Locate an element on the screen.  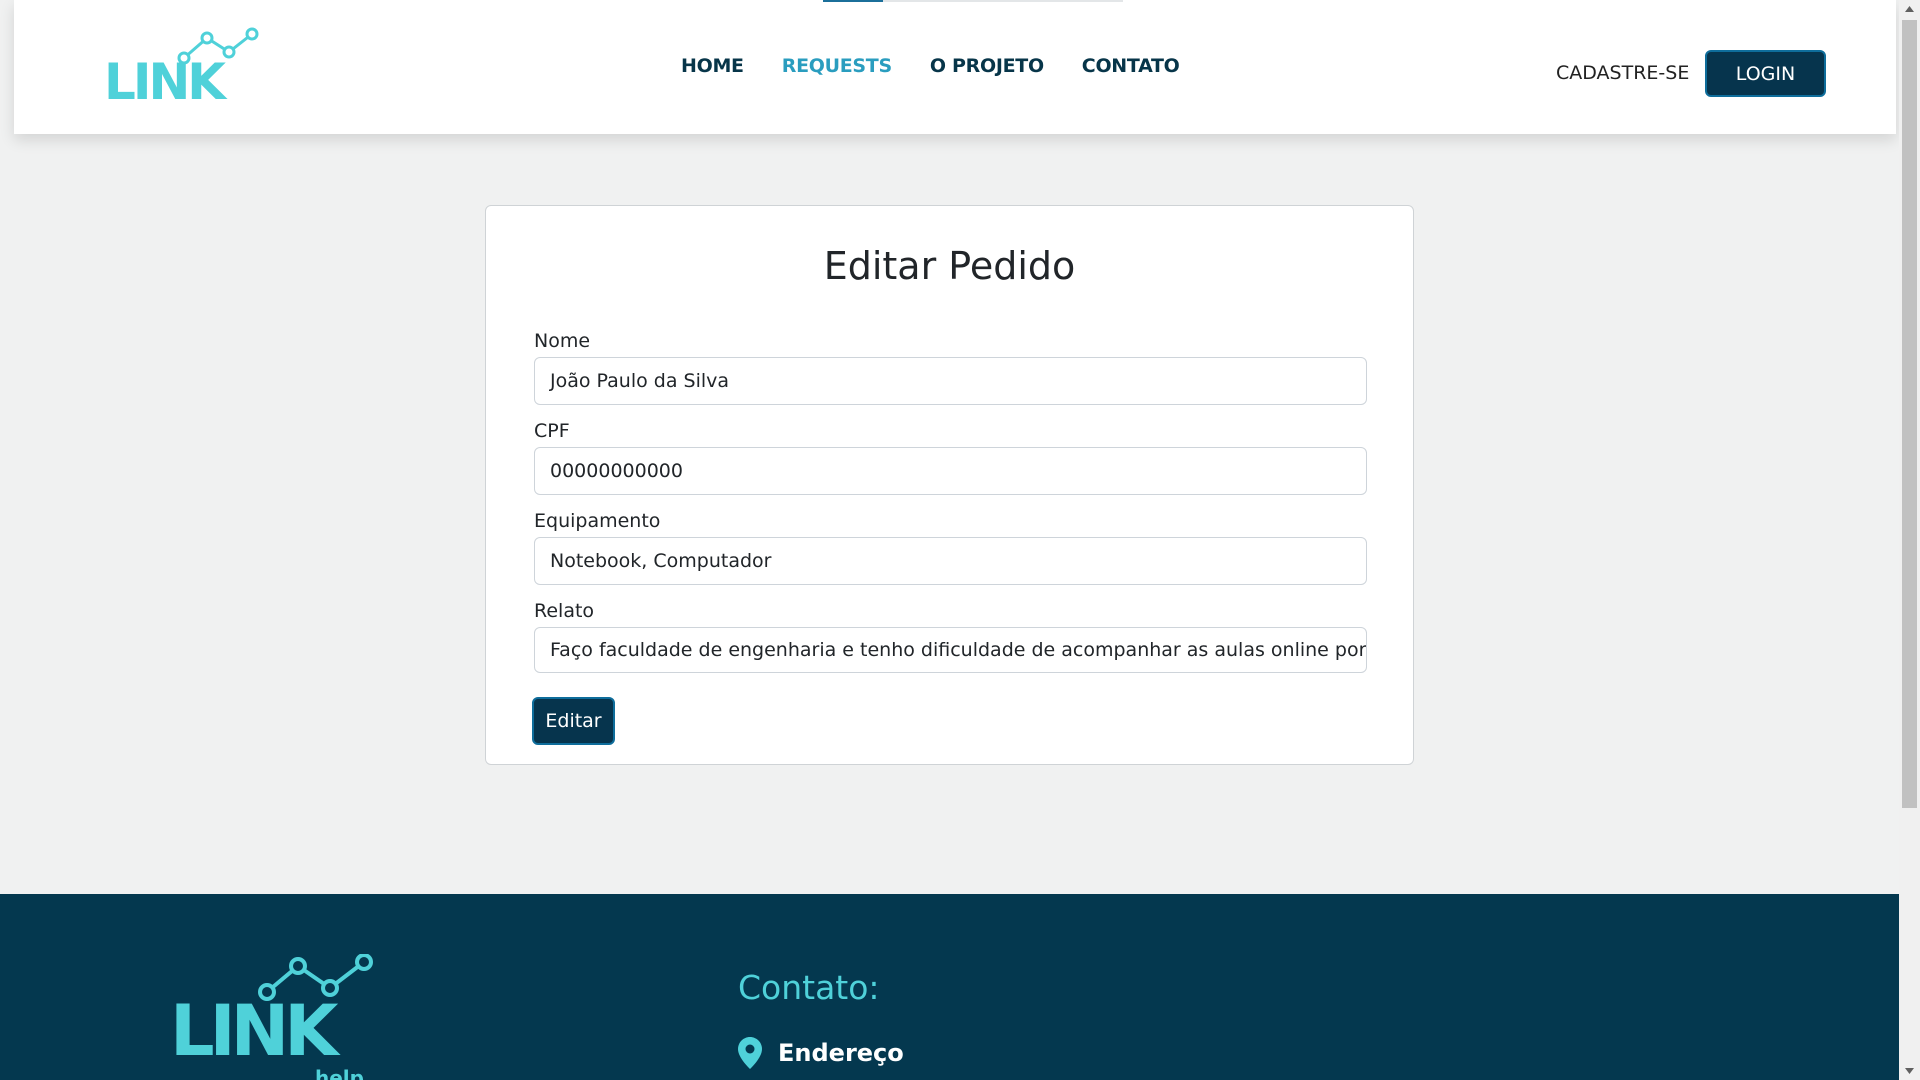
address-row: Endereço is located at coordinates (821, 1053).